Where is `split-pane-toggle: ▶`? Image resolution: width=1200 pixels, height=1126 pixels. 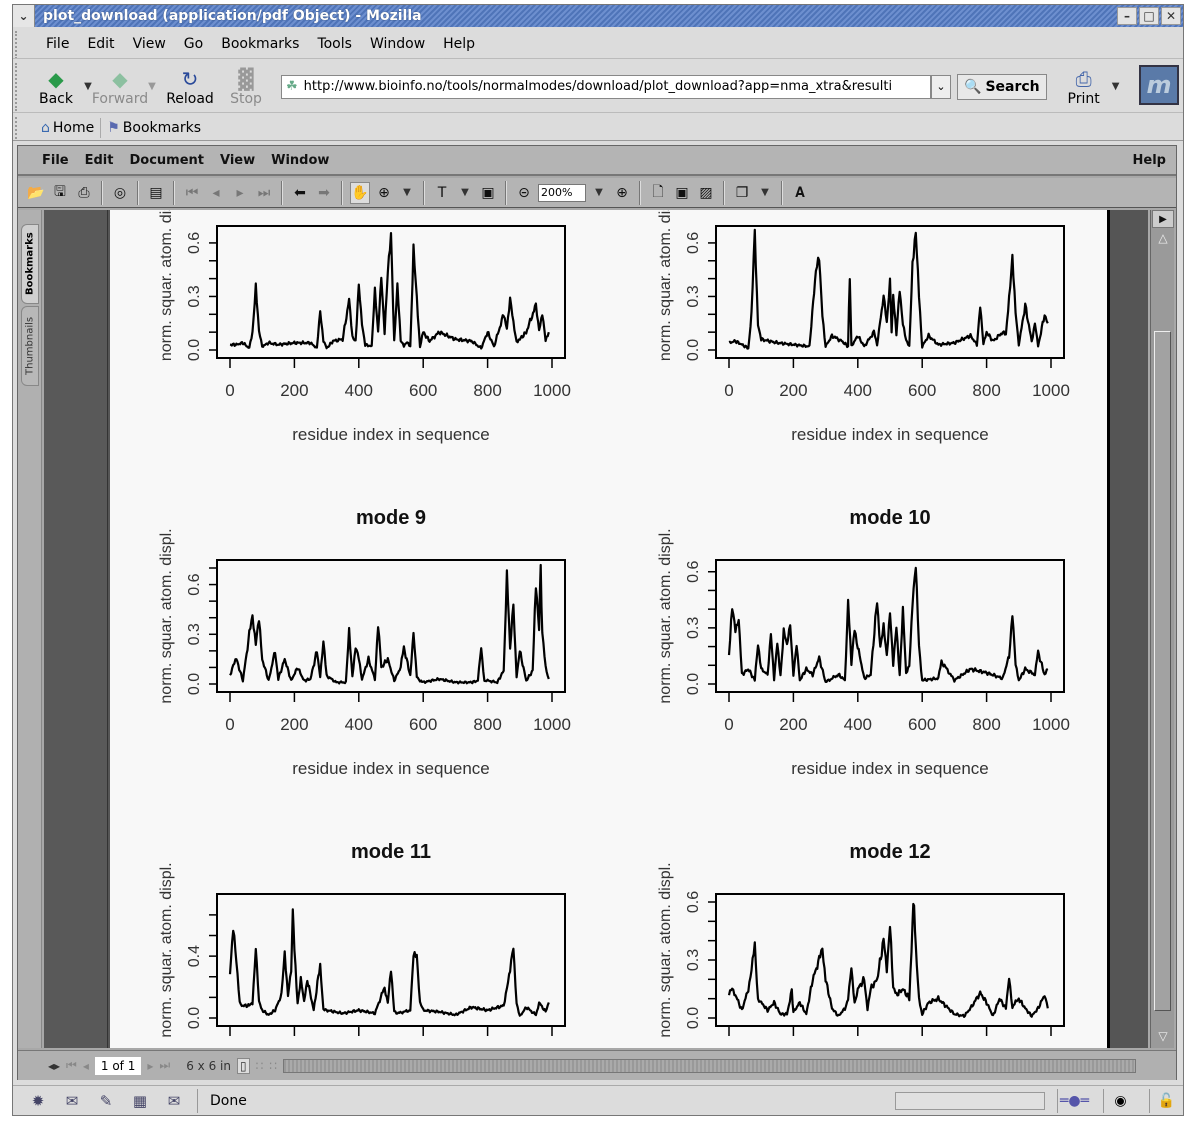
split-pane-toggle: ▶ is located at coordinates (1163, 219).